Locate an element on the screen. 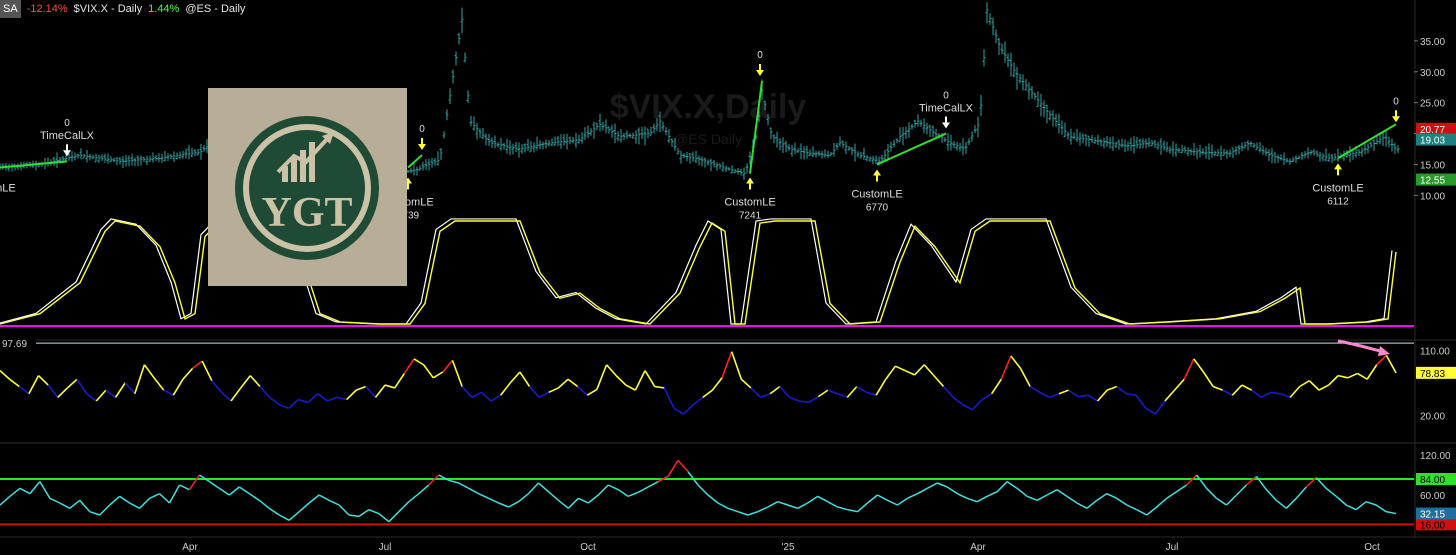  es-symbol: @ES - Daily is located at coordinates (215, 9).